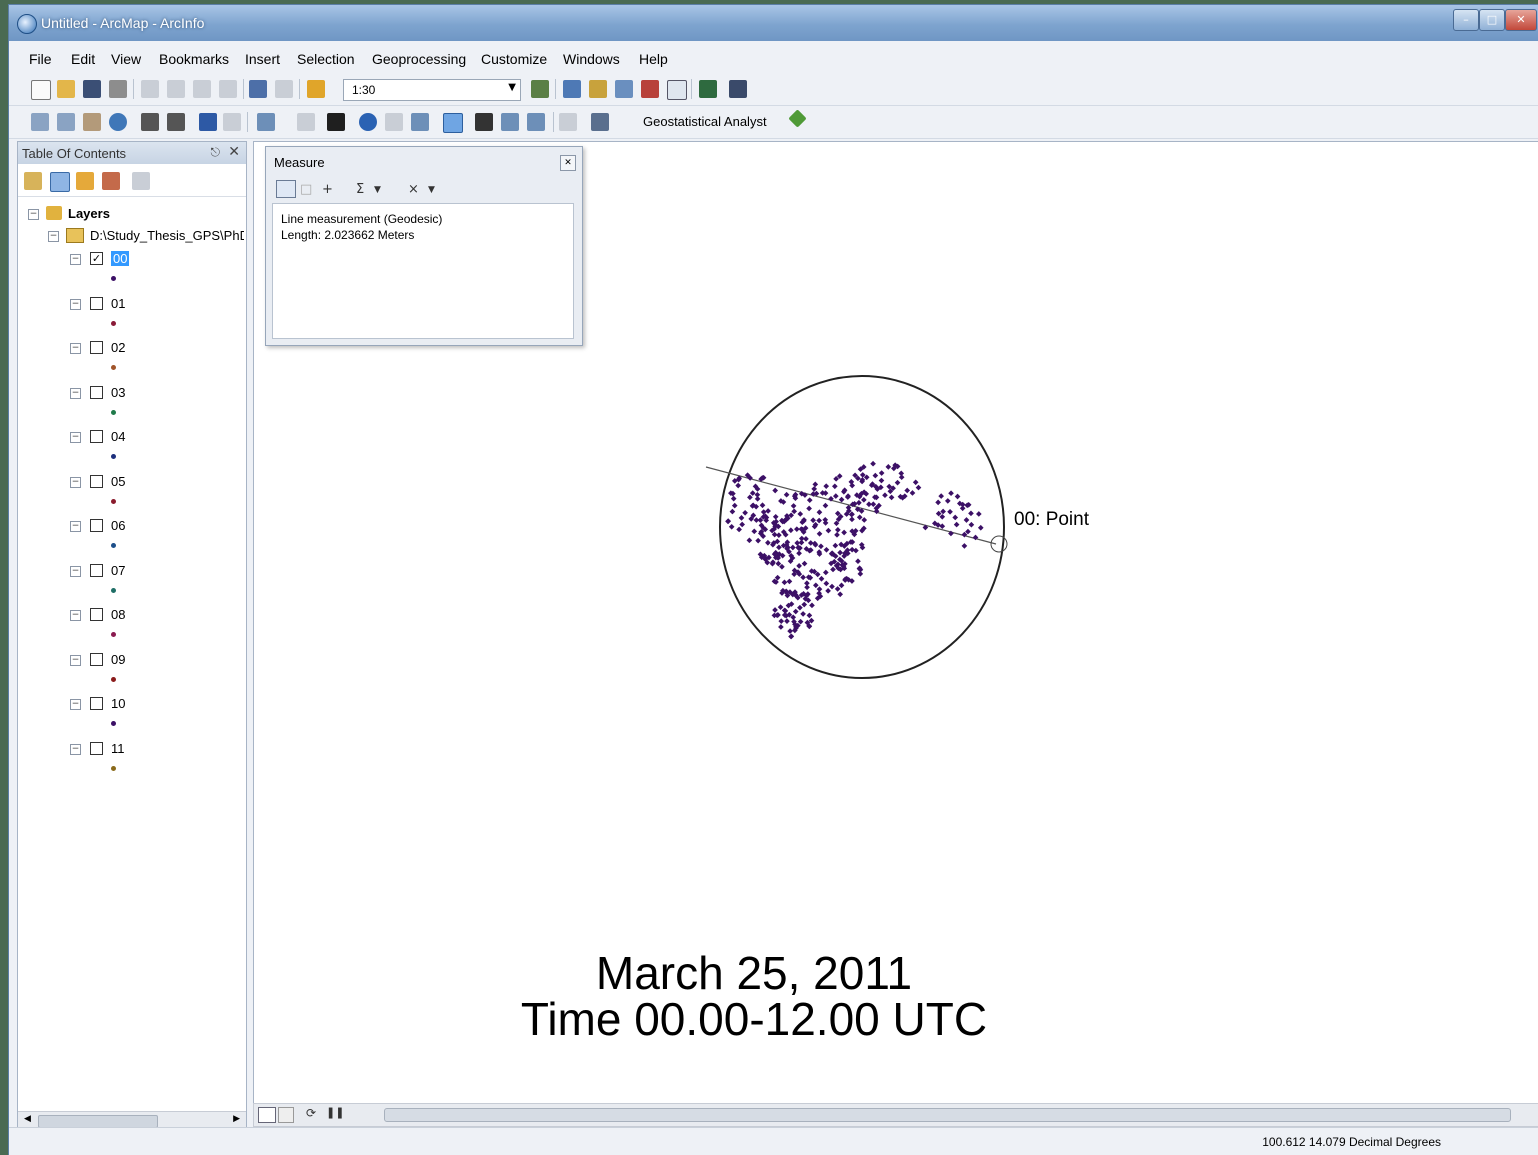 Image resolution: width=1538 pixels, height=1155 pixels. What do you see at coordinates (194, 59) in the screenshot?
I see `menu-bookmarks: Bookmarks` at bounding box center [194, 59].